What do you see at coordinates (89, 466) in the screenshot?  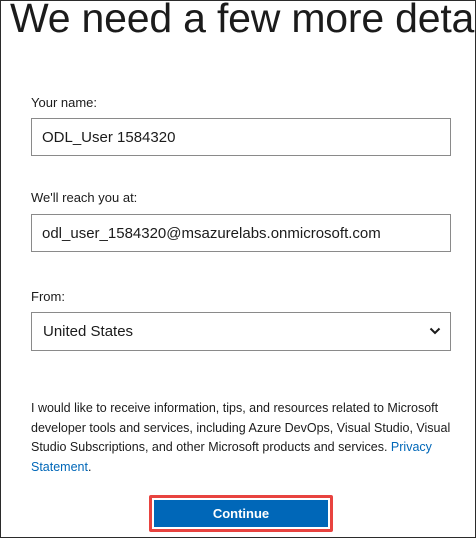 I see `consent-period: .` at bounding box center [89, 466].